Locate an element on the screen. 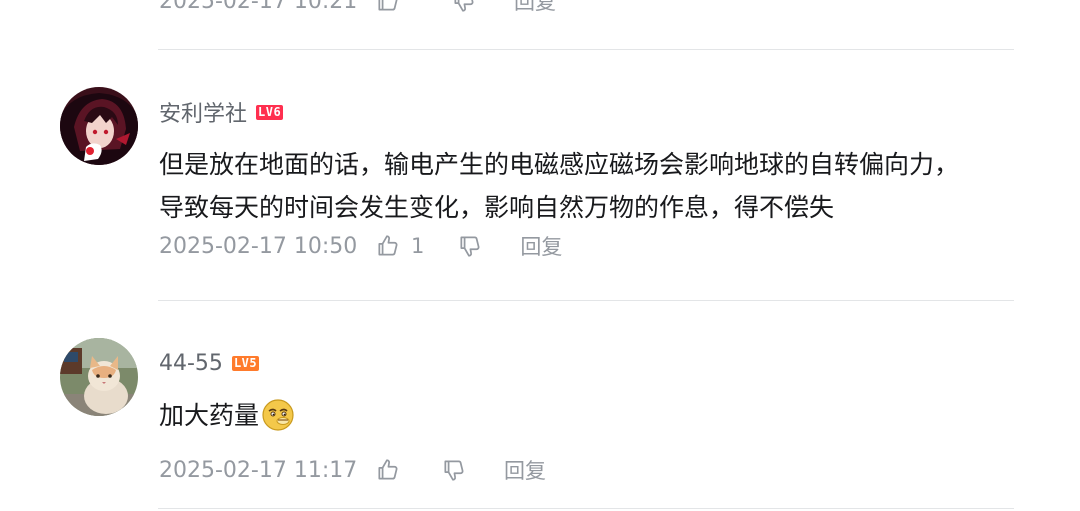 The width and height of the screenshot is (1080, 511). username: 44-55 is located at coordinates (191, 363).